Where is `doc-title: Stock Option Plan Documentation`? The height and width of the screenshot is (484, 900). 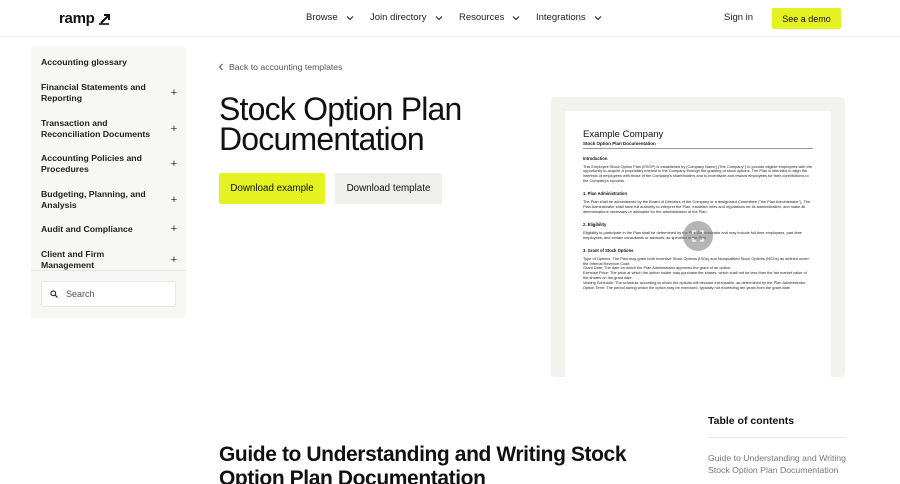 doc-title: Stock Option Plan Documentation is located at coordinates (619, 143).